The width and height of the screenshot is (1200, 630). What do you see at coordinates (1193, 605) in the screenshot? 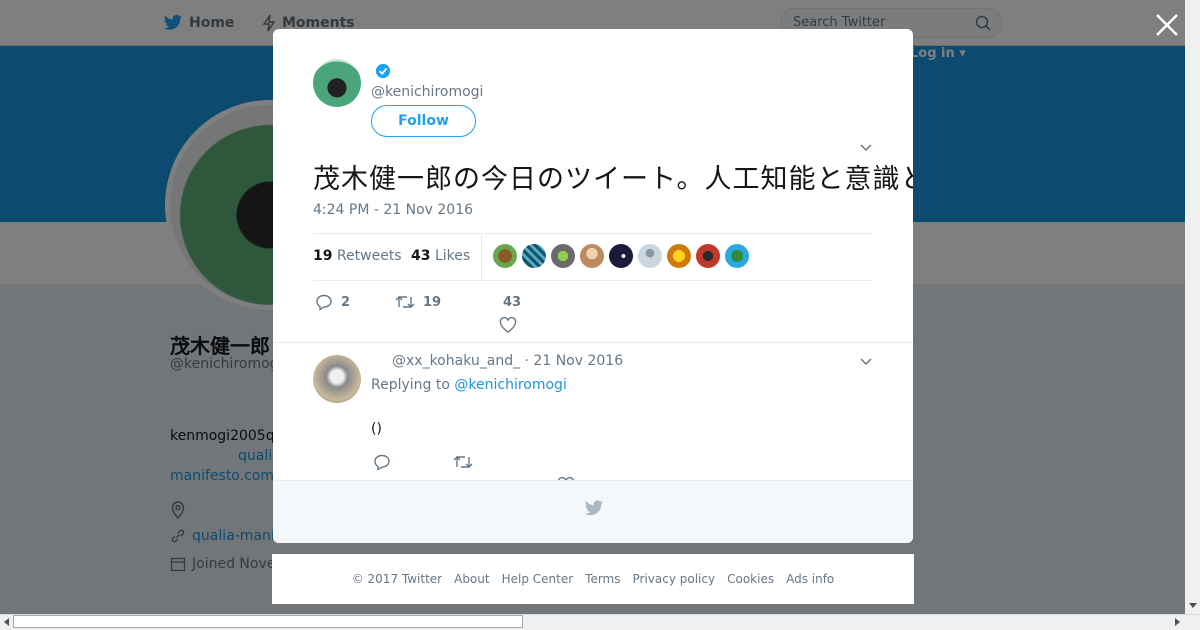
I see `scroll-down-arrow-icon` at bounding box center [1193, 605].